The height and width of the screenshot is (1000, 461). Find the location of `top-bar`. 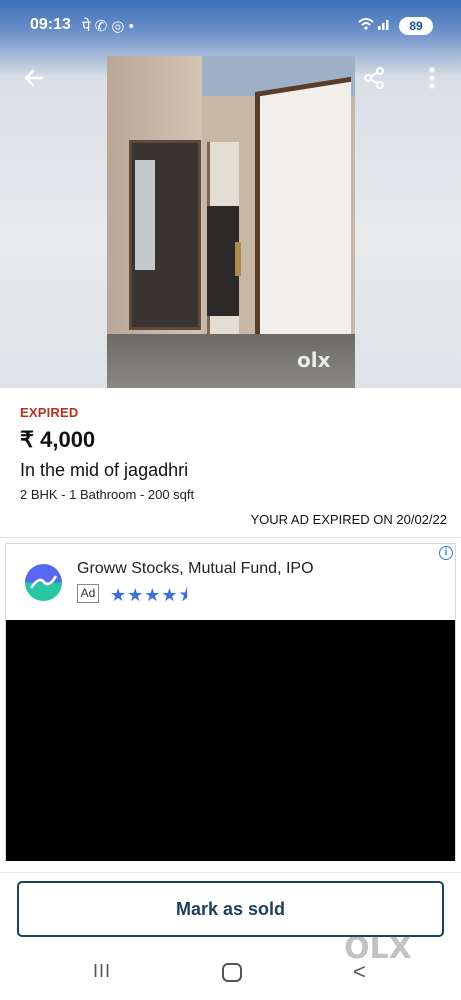

top-bar is located at coordinates (230, 78).